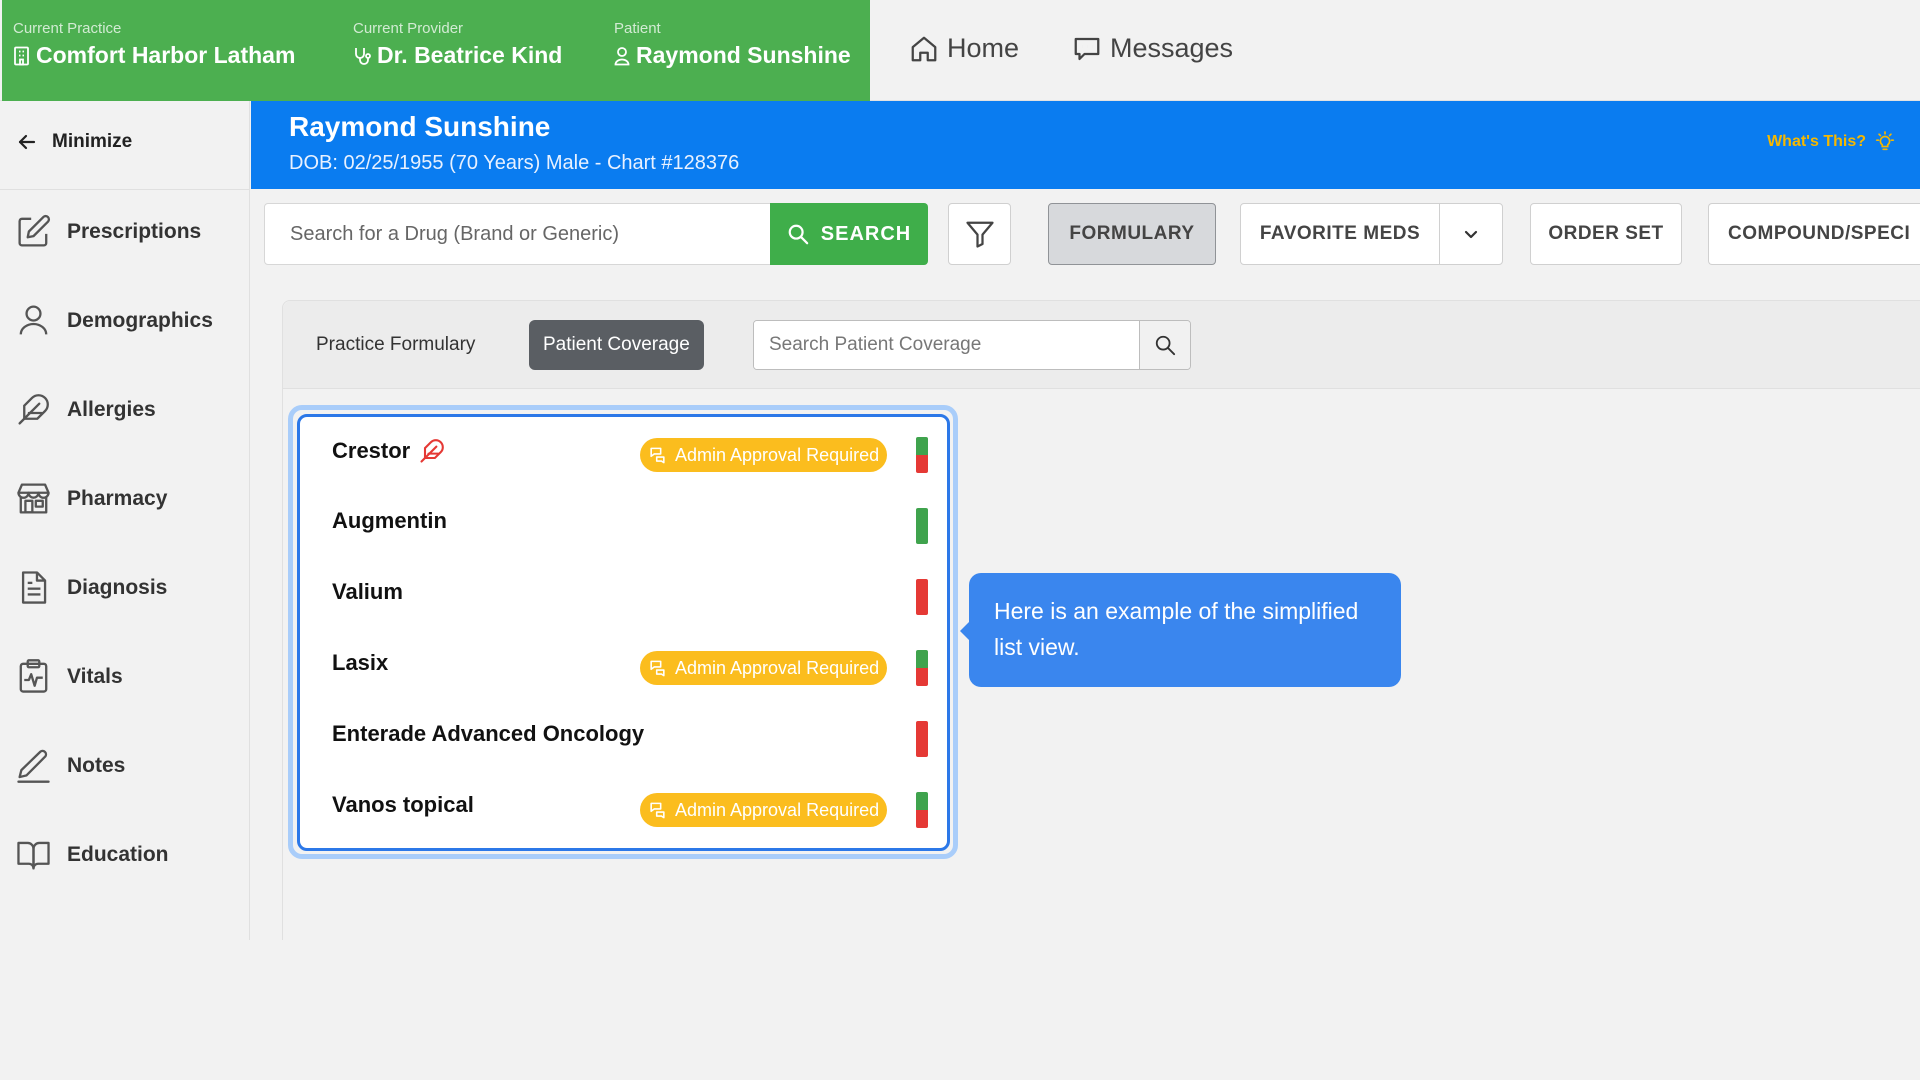 The width and height of the screenshot is (1920, 1080). What do you see at coordinates (983, 48) in the screenshot?
I see `home-label: Home` at bounding box center [983, 48].